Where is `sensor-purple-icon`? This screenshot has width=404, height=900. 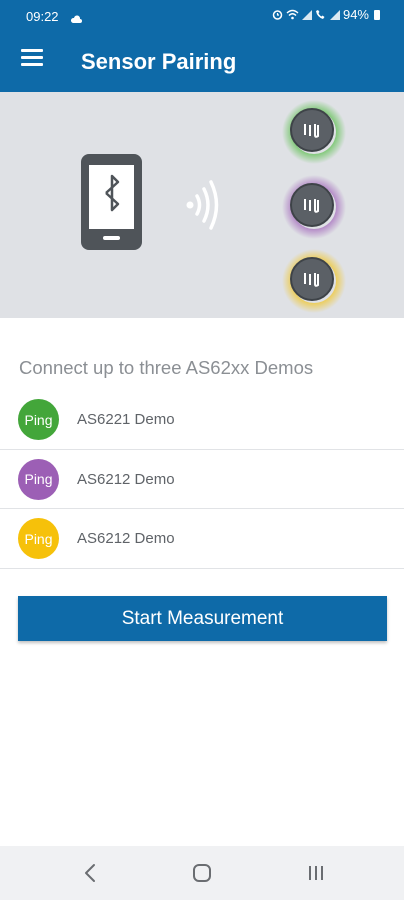
sensor-purple-icon is located at coordinates (314, 207).